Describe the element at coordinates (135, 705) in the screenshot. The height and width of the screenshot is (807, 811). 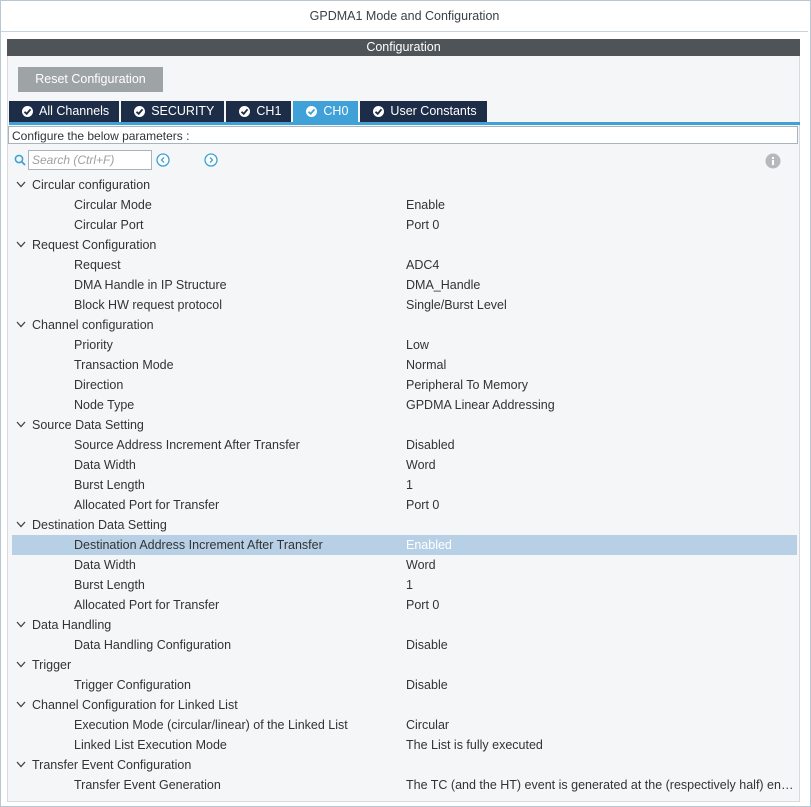
I see `group-label: Channel Configuration for Linked List` at that location.